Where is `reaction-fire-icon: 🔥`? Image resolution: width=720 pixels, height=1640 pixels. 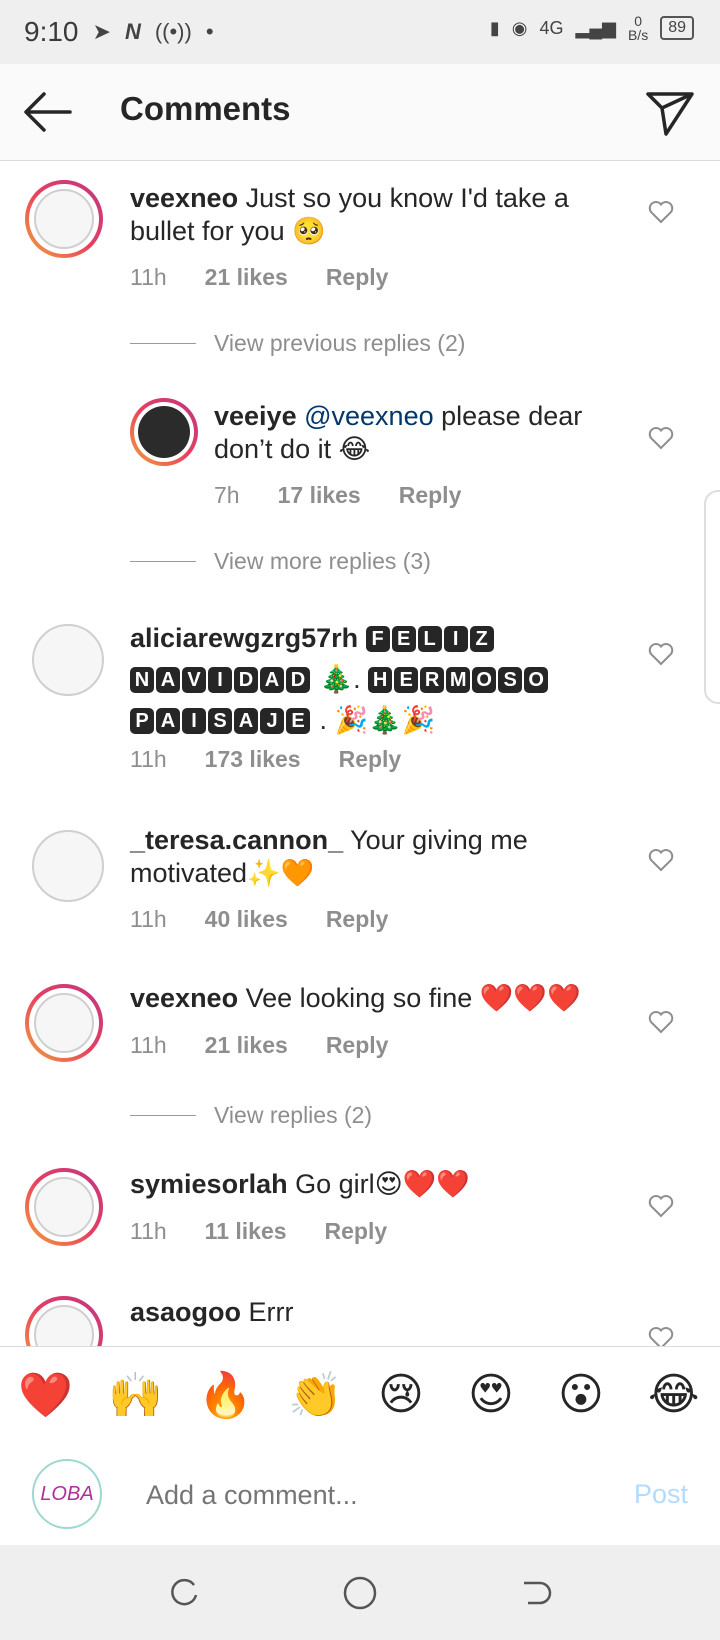
reaction-fire-icon: 🔥 is located at coordinates (225, 1395).